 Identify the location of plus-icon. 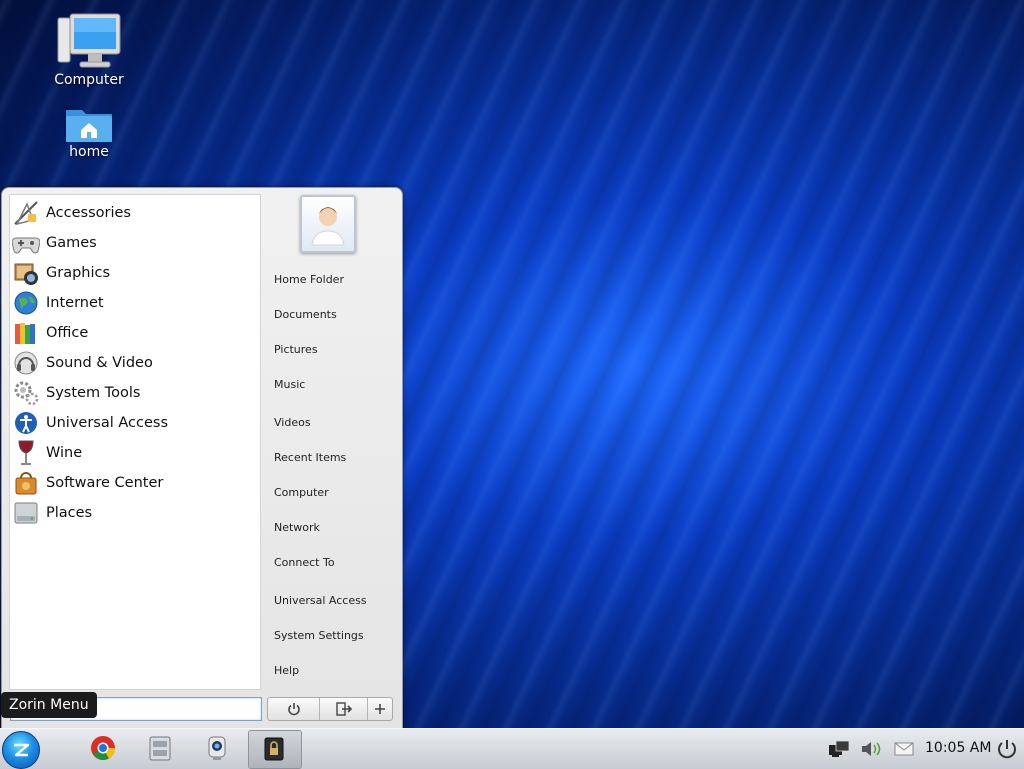
(380, 709).